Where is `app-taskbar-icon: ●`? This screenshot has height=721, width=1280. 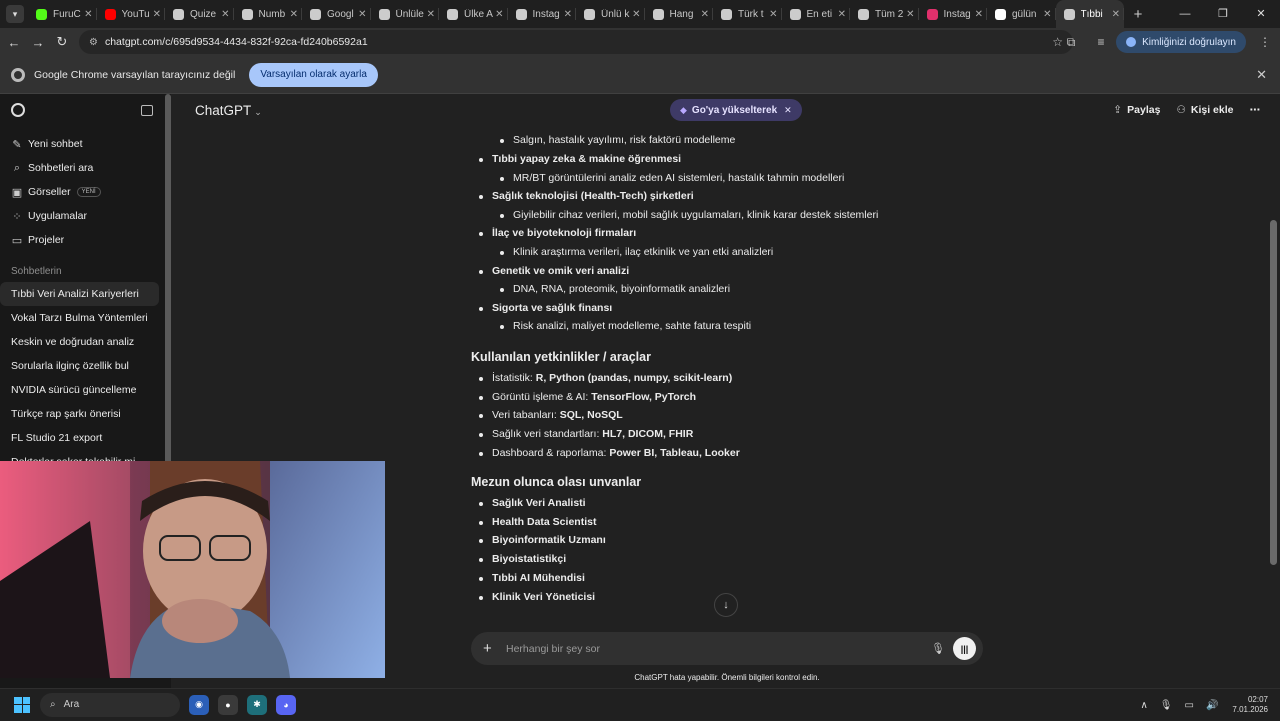 app-taskbar-icon: ● is located at coordinates (228, 704).